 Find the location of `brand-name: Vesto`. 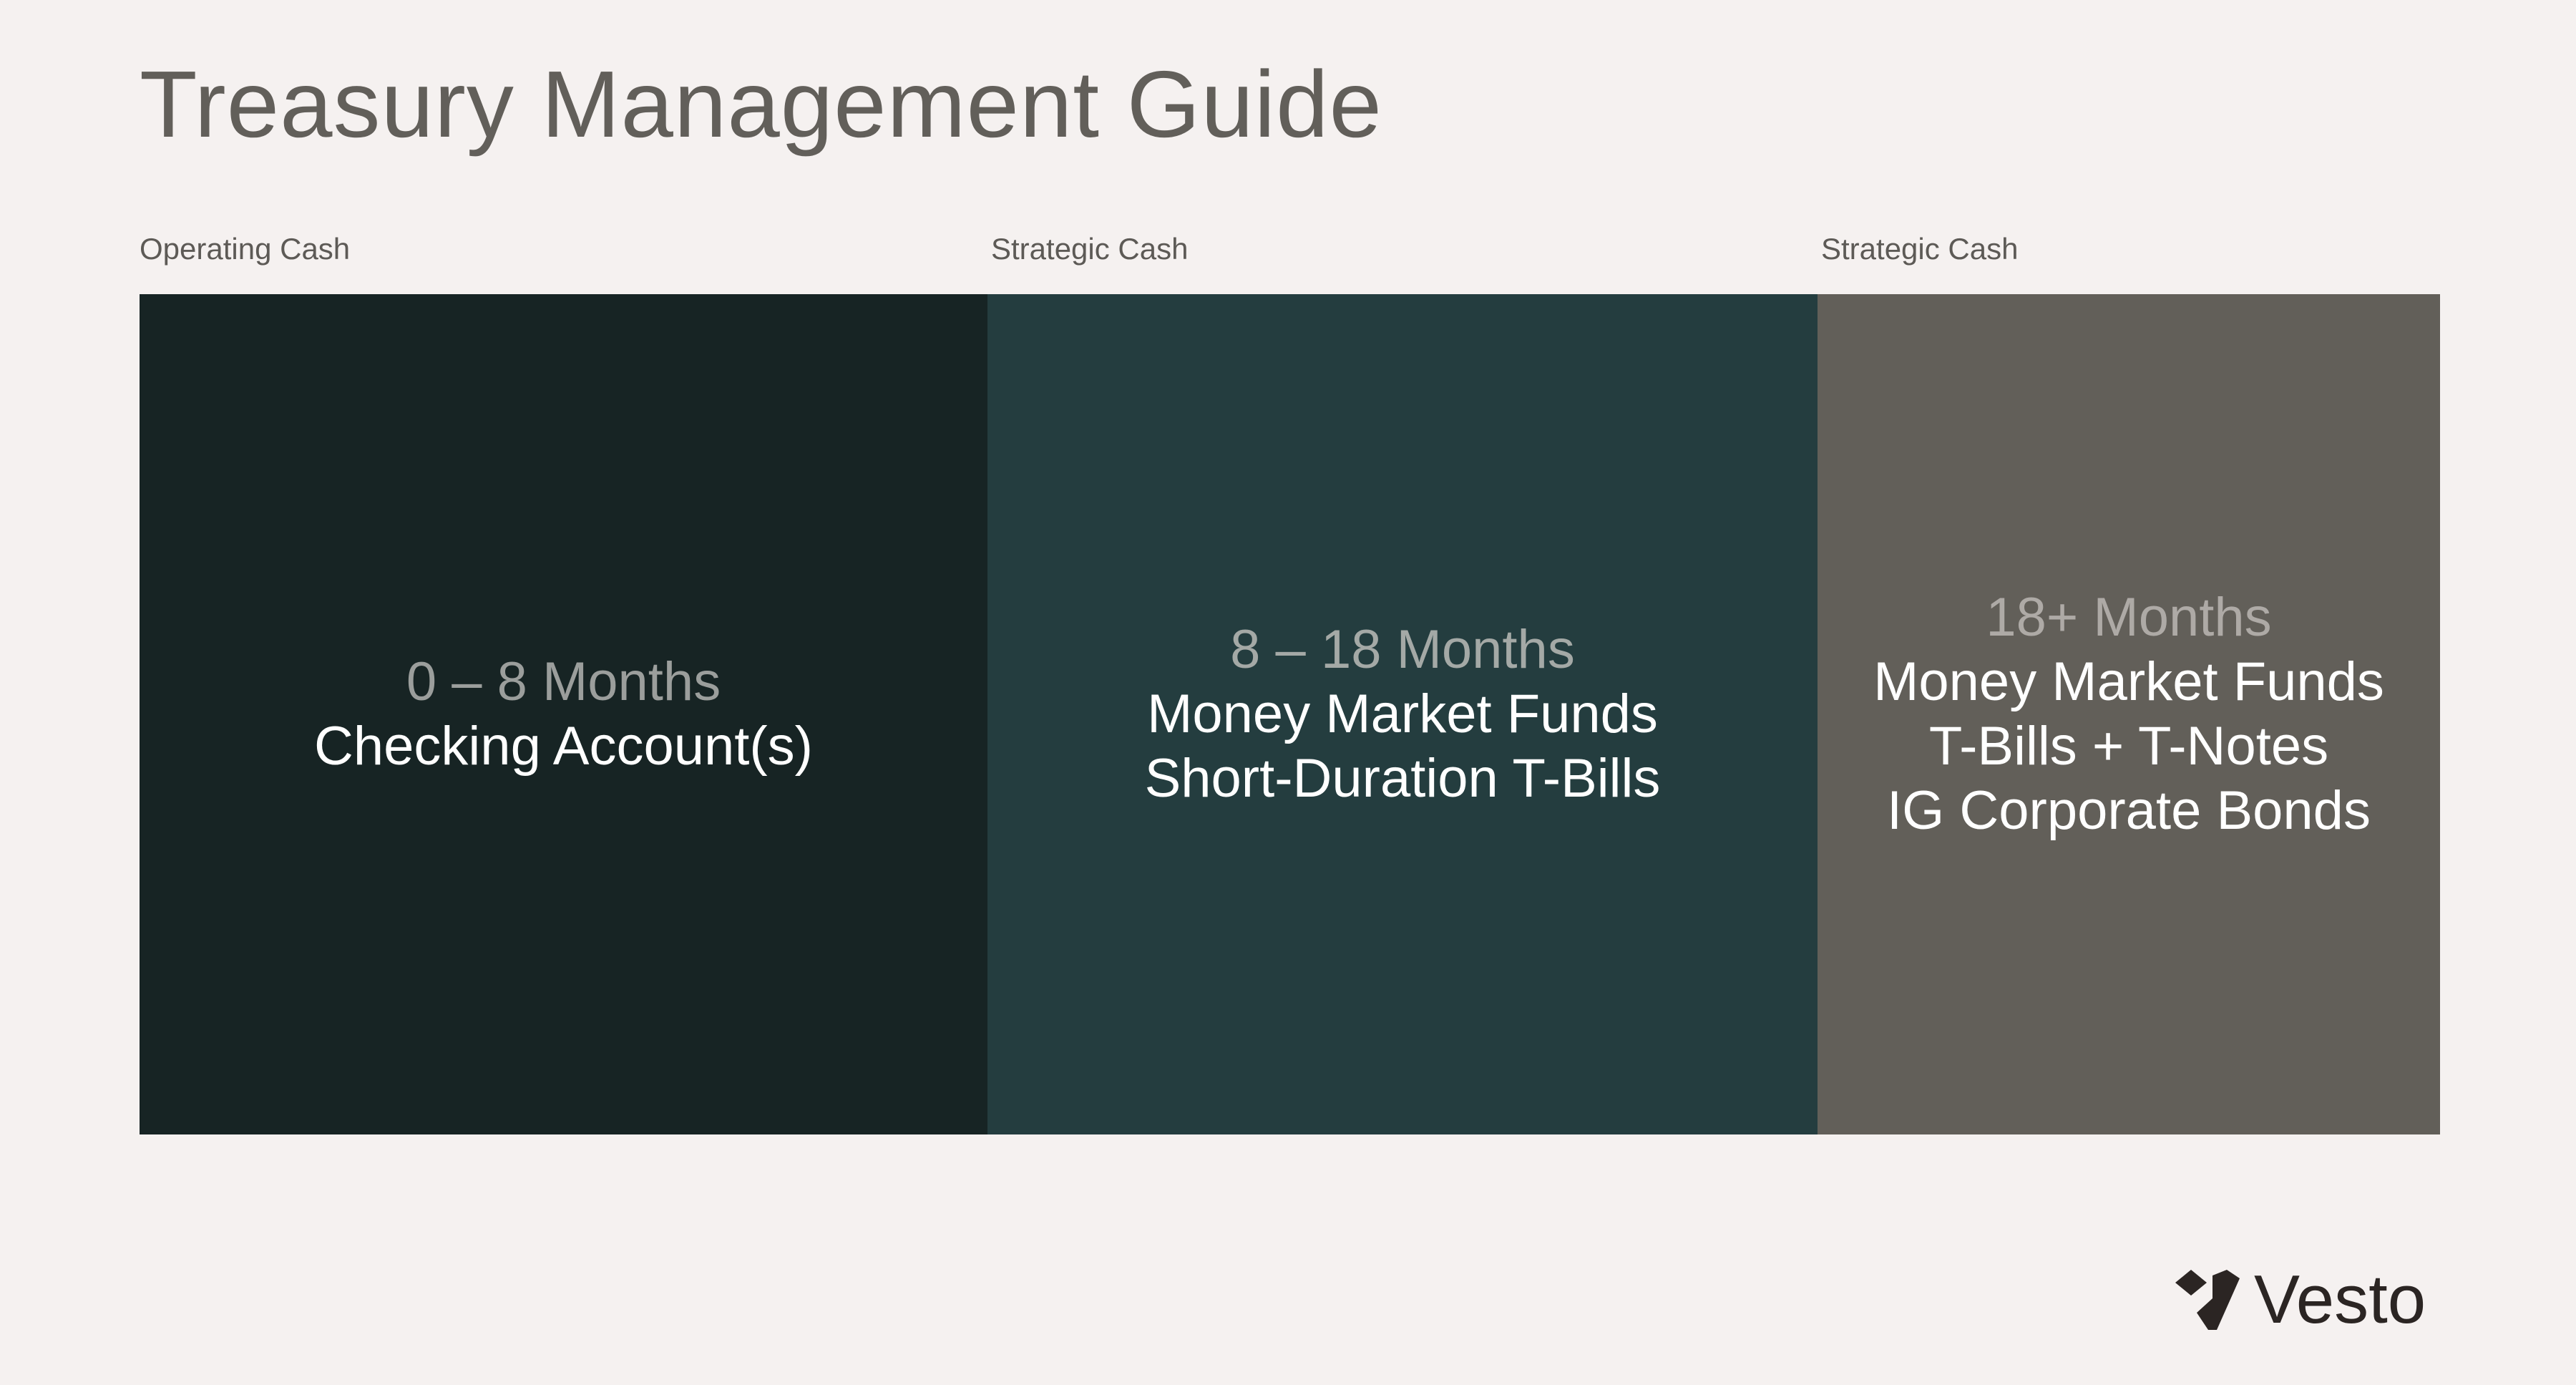

brand-name: Vesto is located at coordinates (2340, 1299).